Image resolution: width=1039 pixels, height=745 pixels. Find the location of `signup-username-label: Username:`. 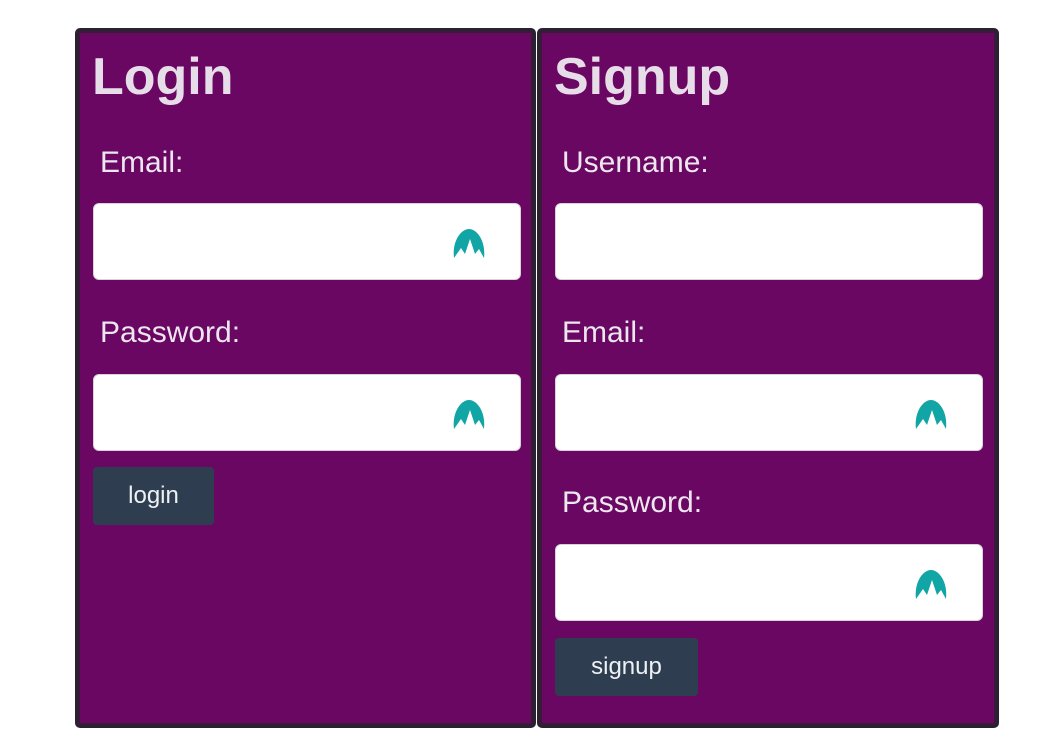

signup-username-label: Username: is located at coordinates (635, 162).